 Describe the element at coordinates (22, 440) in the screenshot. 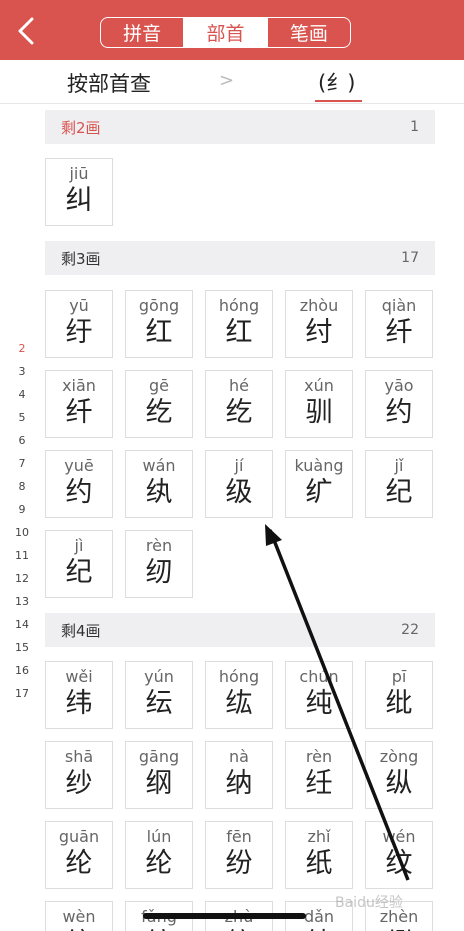

I see `index-item-6: 6` at that location.